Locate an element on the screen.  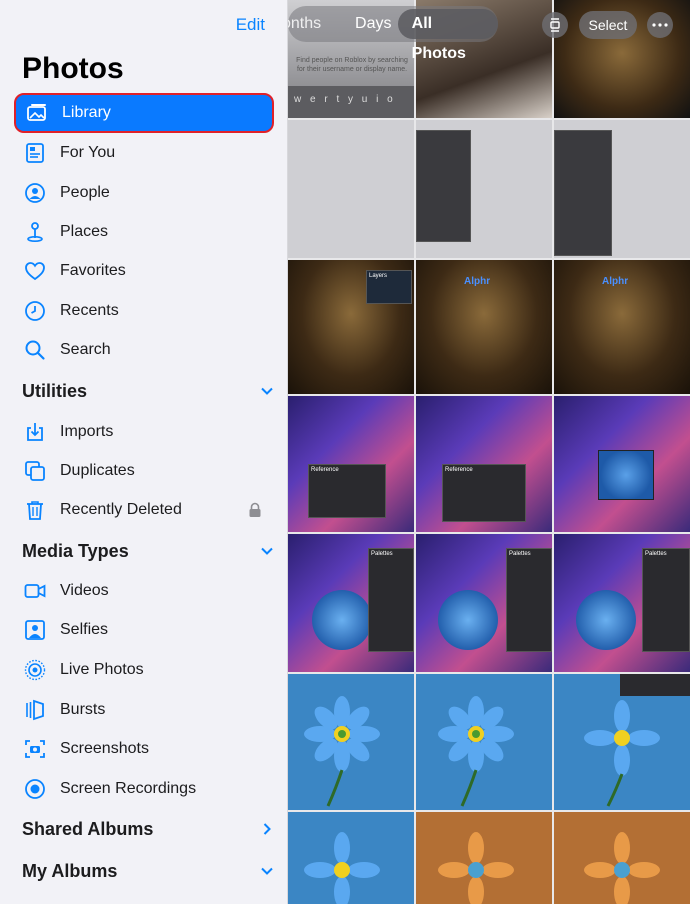
edit-button: Edit is located at coordinates (250, 25).